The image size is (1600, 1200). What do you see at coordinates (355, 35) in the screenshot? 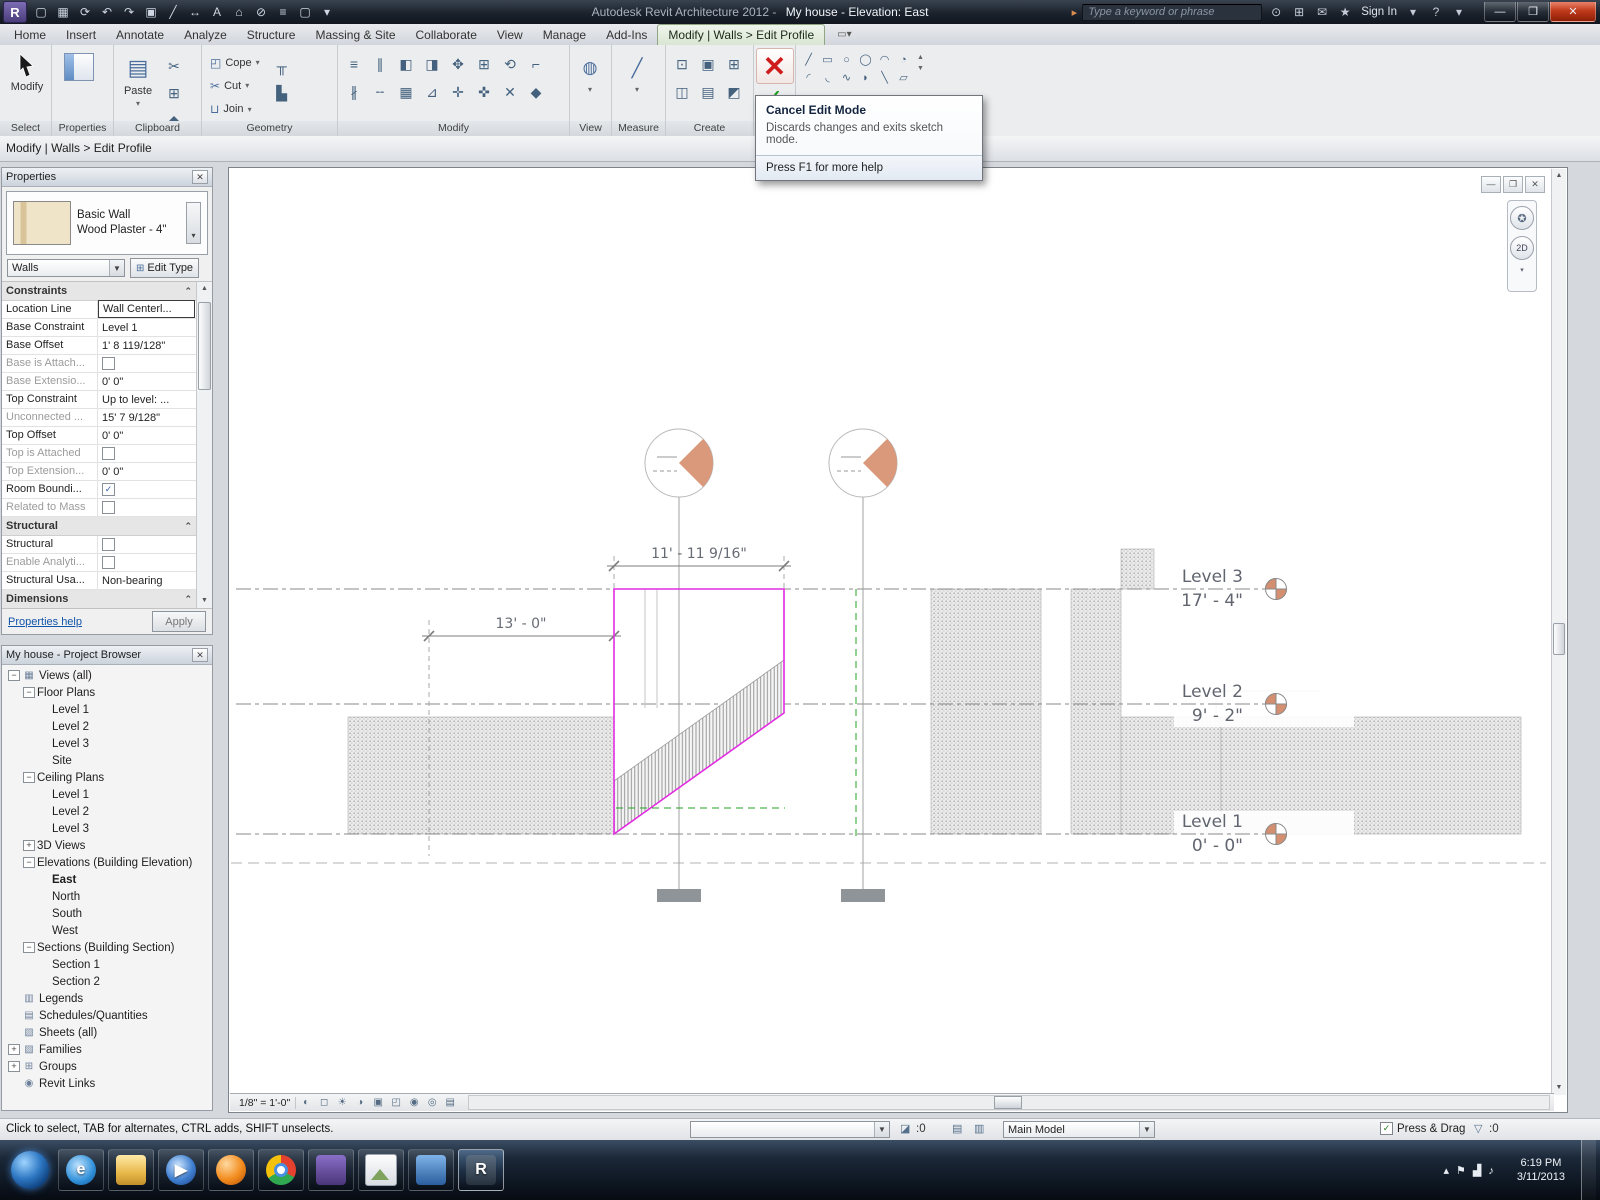
I see `tab-massing-site: Massing & Site` at bounding box center [355, 35].